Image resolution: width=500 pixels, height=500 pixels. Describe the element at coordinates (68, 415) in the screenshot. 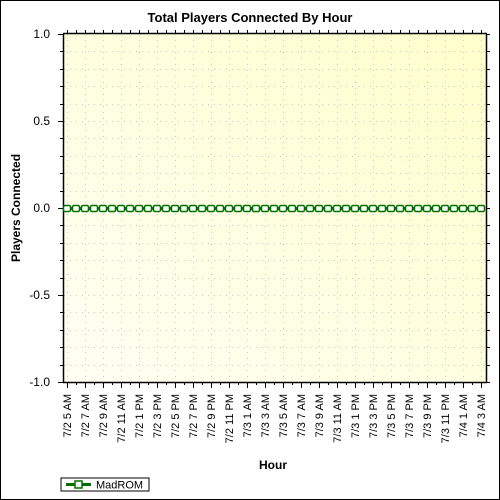

I see `x-tick-label: 7/2 5 AM` at that location.